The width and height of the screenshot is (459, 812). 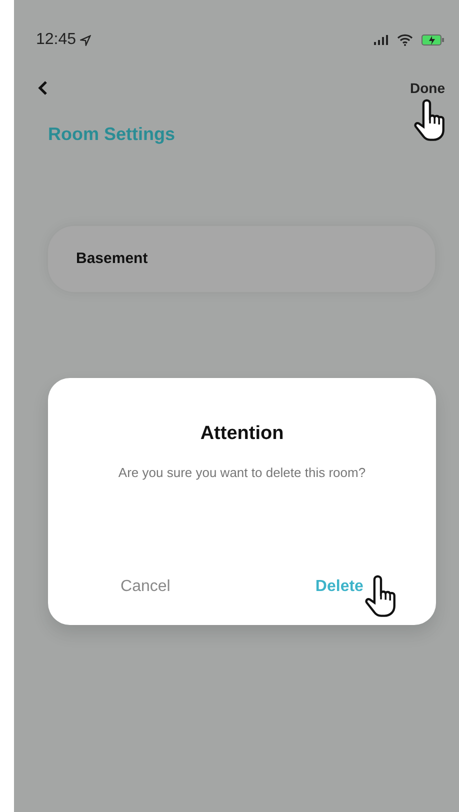 I want to click on done-button: Done, so click(x=427, y=88).